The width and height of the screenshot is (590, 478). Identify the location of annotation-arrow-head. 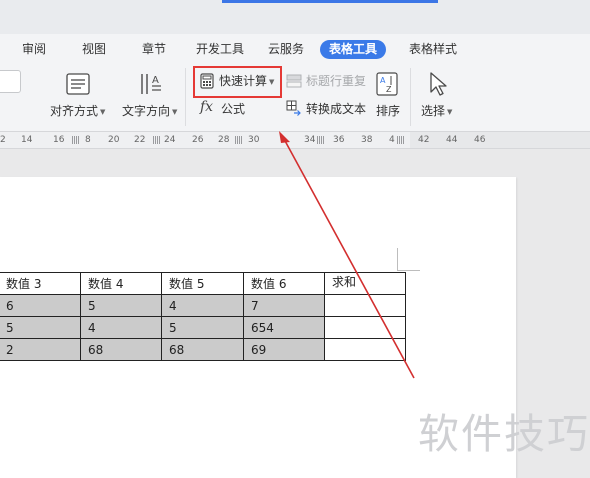
(284, 137).